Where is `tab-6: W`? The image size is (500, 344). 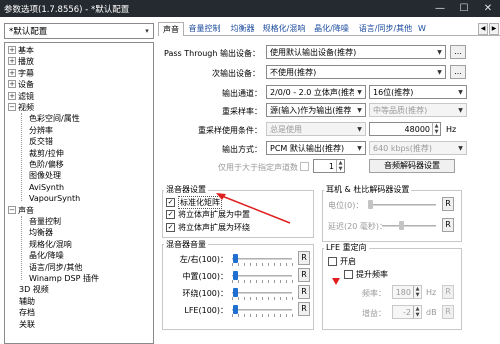 tab-6: W is located at coordinates (422, 29).